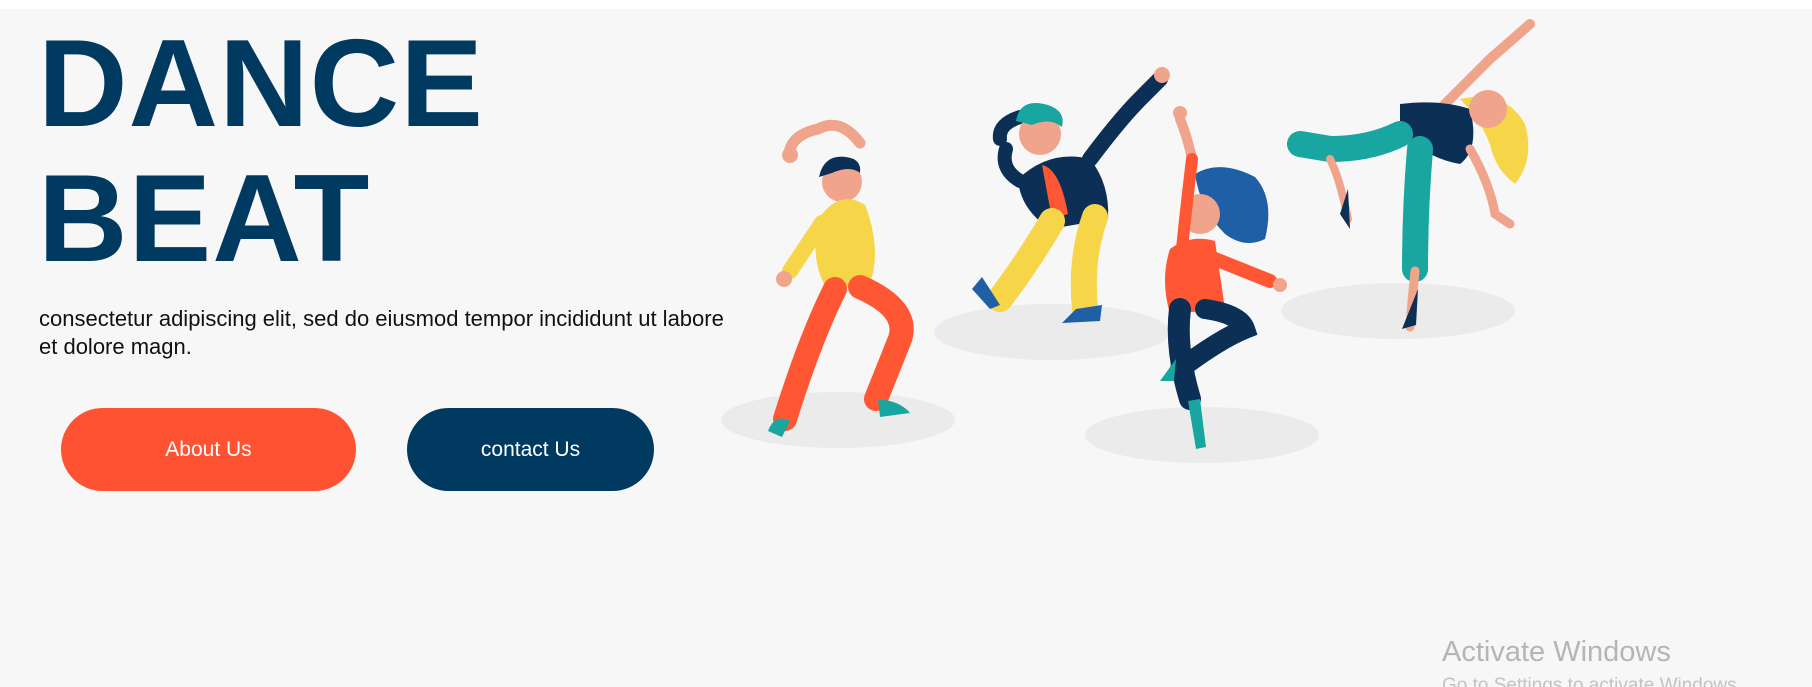 Image resolution: width=1812 pixels, height=687 pixels. I want to click on dancer-2-figure, so click(1071, 195).